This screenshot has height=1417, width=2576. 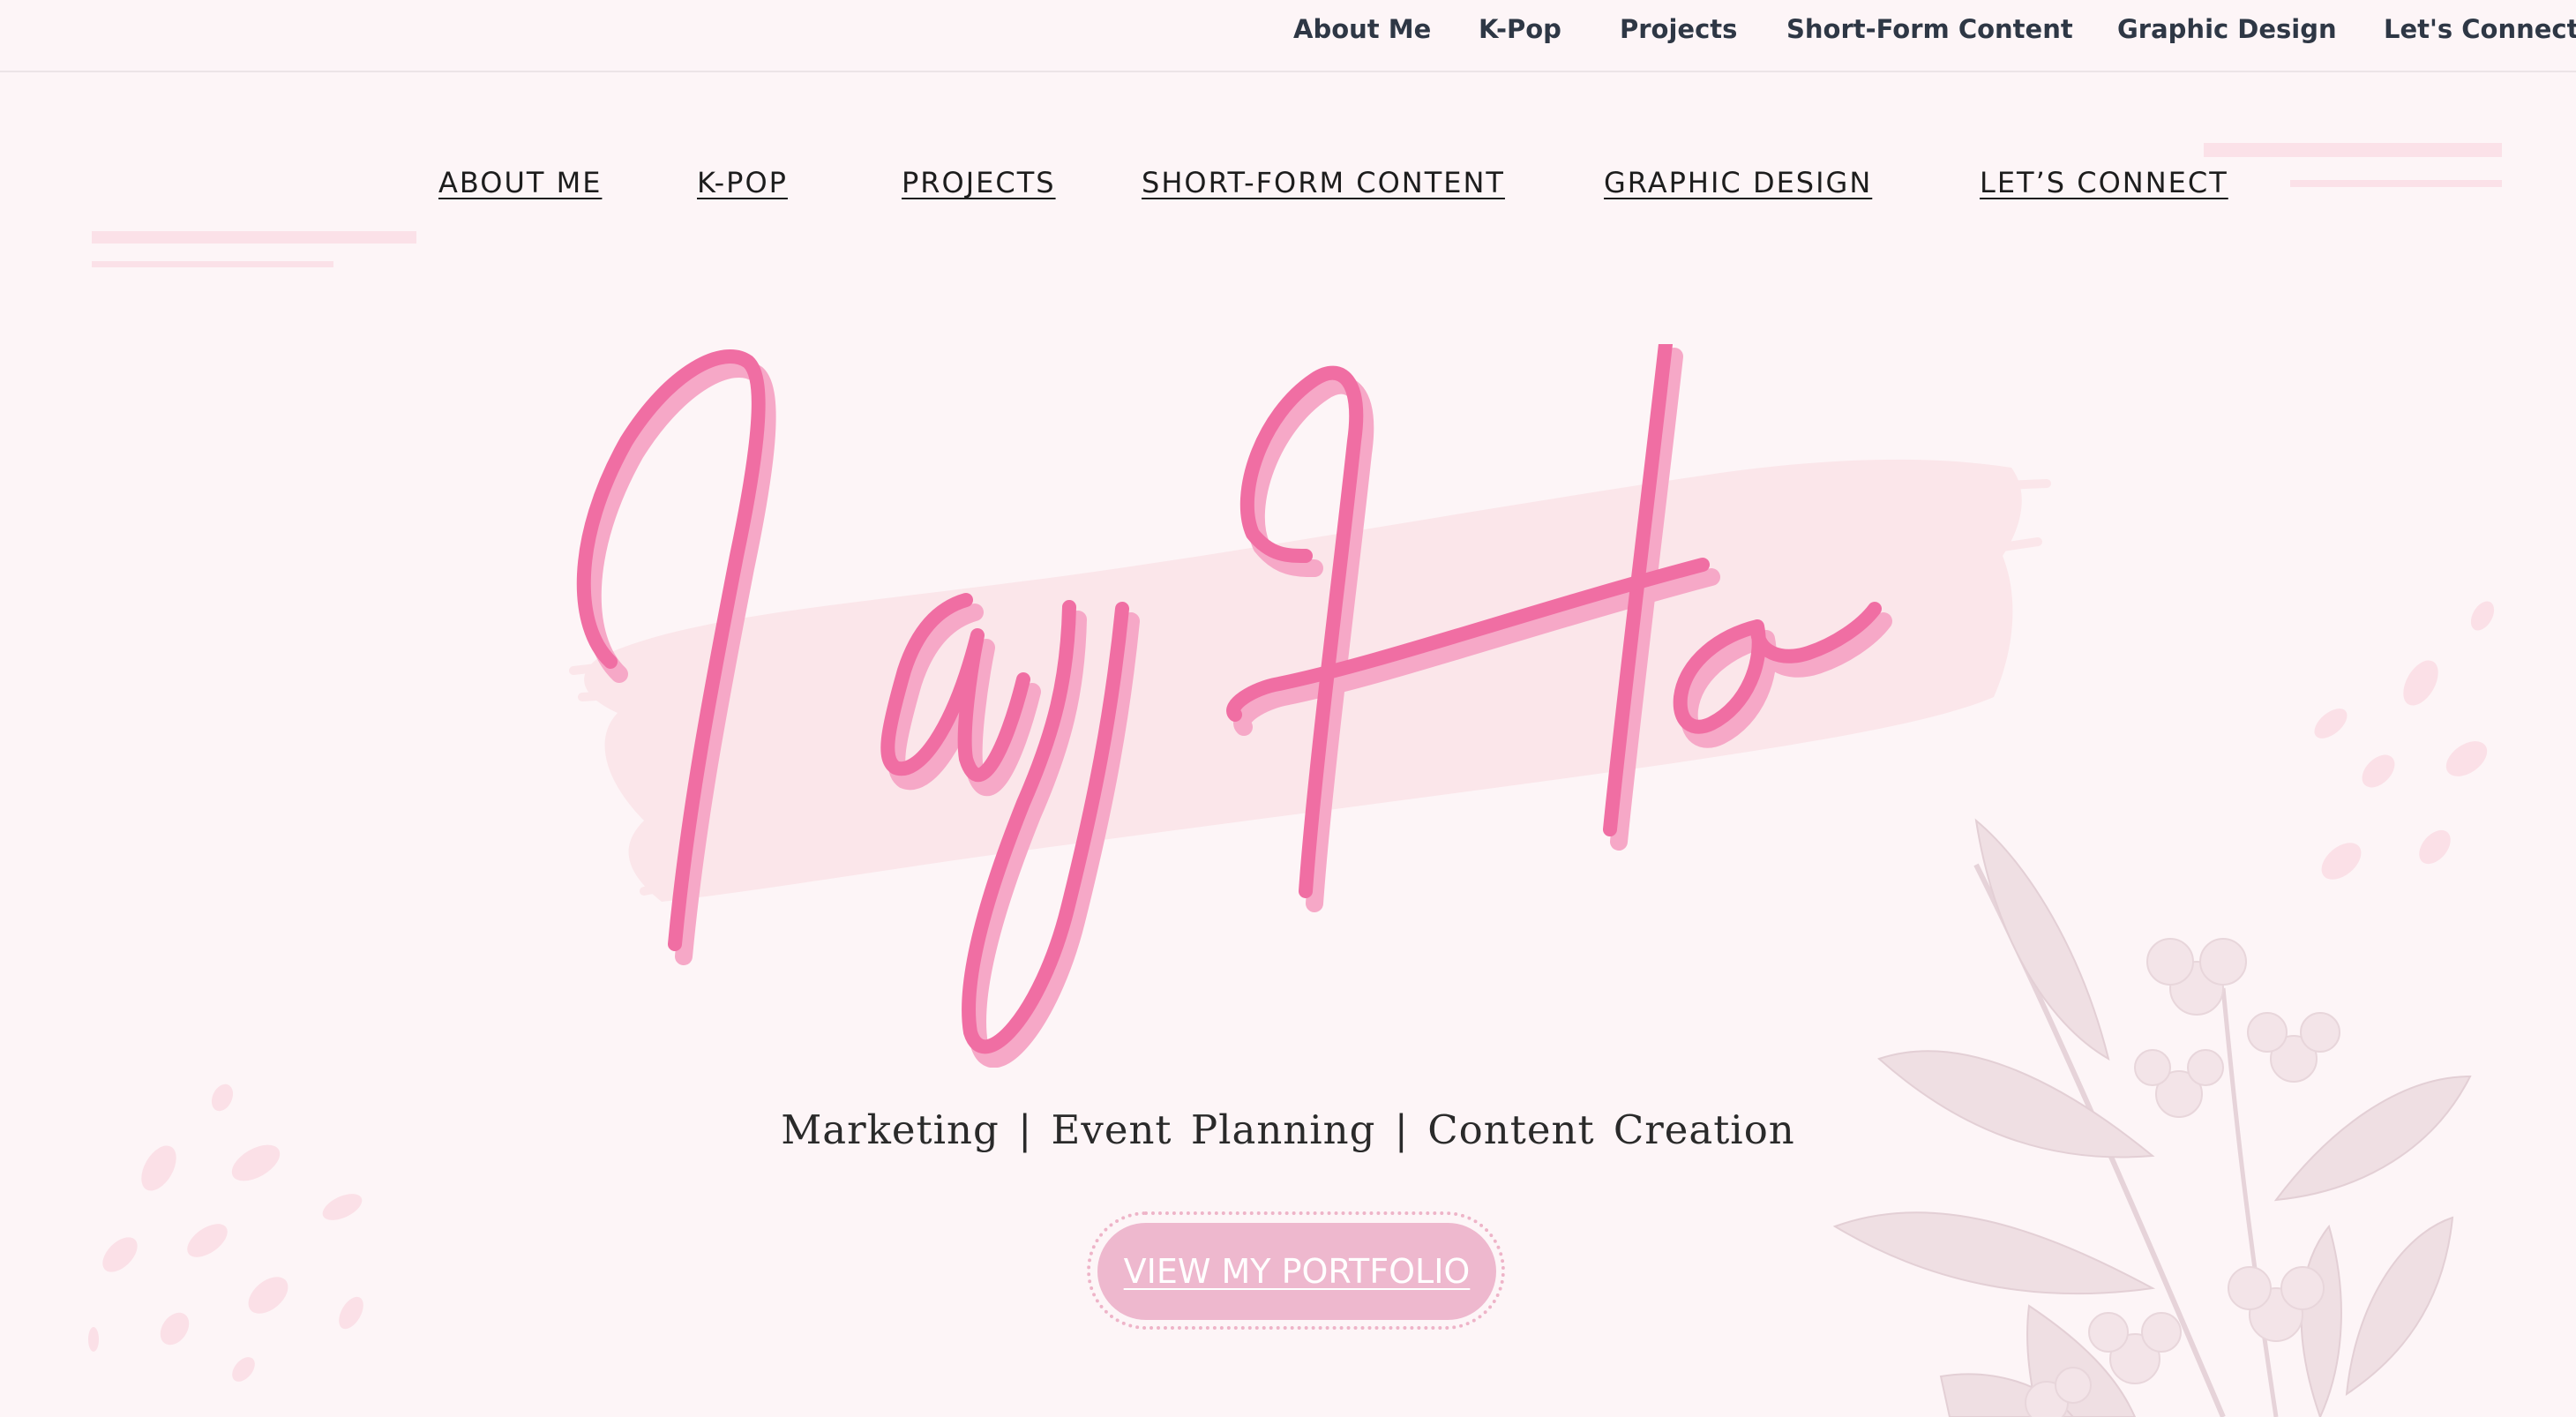 I want to click on top-nav-graphic-design: Graphic Design, so click(x=2227, y=29).